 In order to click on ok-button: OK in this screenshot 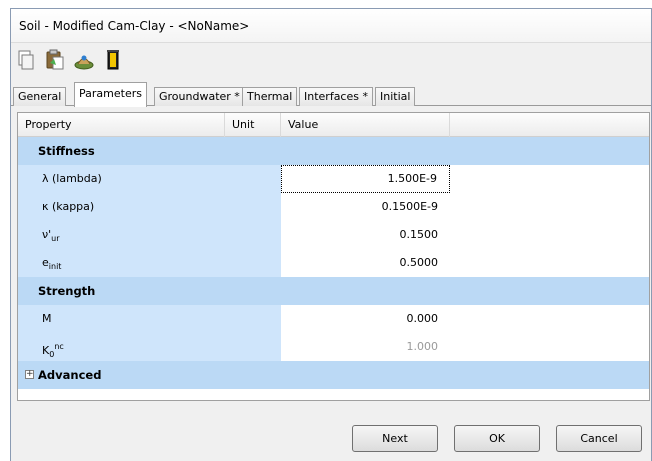, I will do `click(497, 438)`.